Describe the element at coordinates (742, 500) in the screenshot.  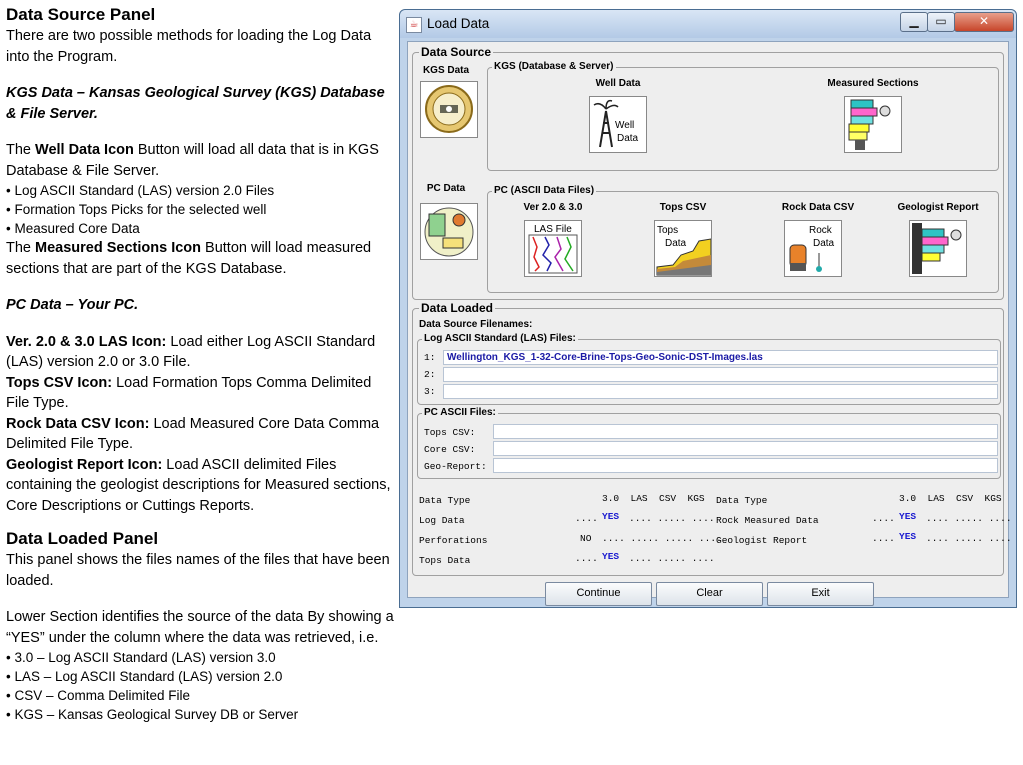
I see `status-header-type: Data Type` at that location.